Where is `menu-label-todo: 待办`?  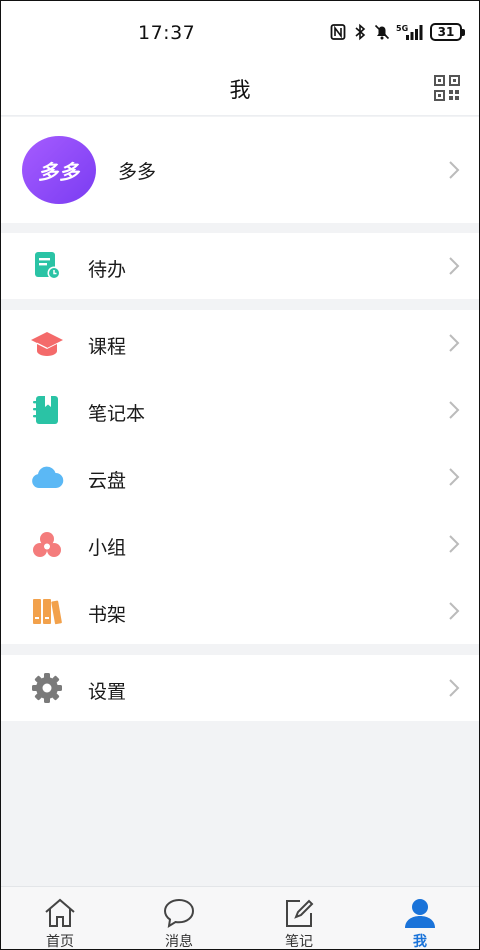
menu-label-todo: 待办 is located at coordinates (107, 270).